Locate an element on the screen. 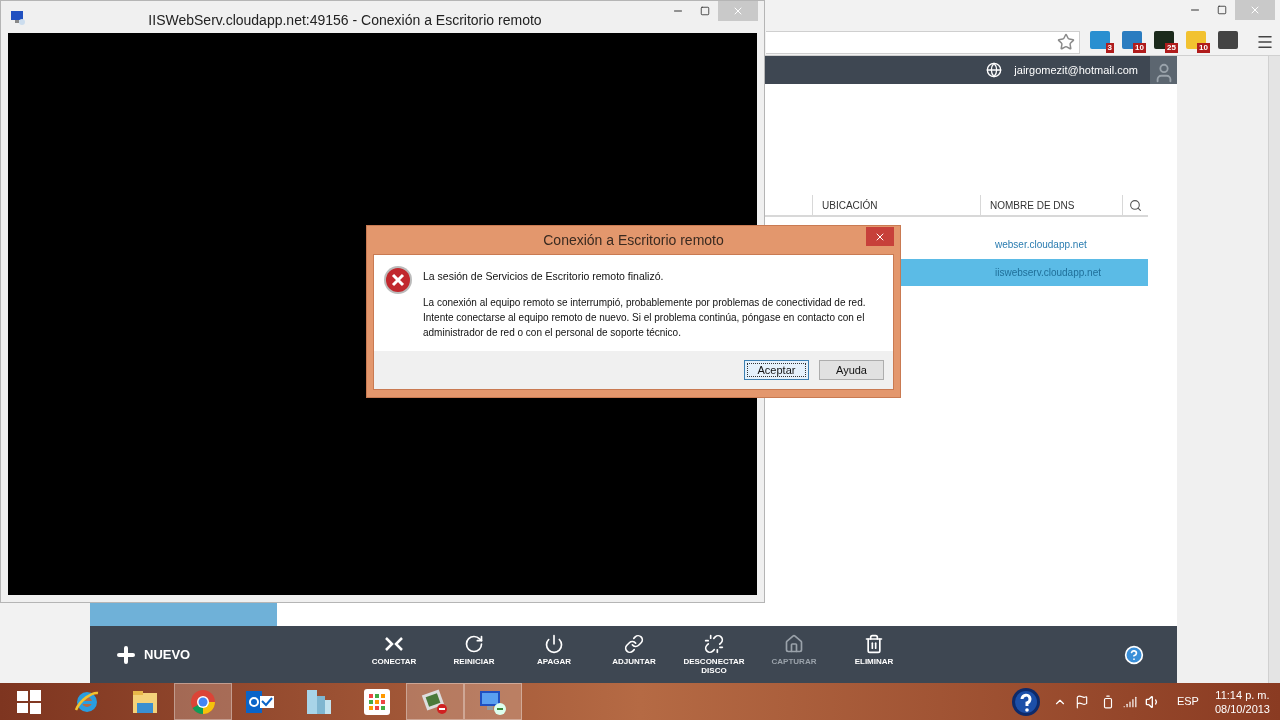  app-grid-icon is located at coordinates (377, 701).